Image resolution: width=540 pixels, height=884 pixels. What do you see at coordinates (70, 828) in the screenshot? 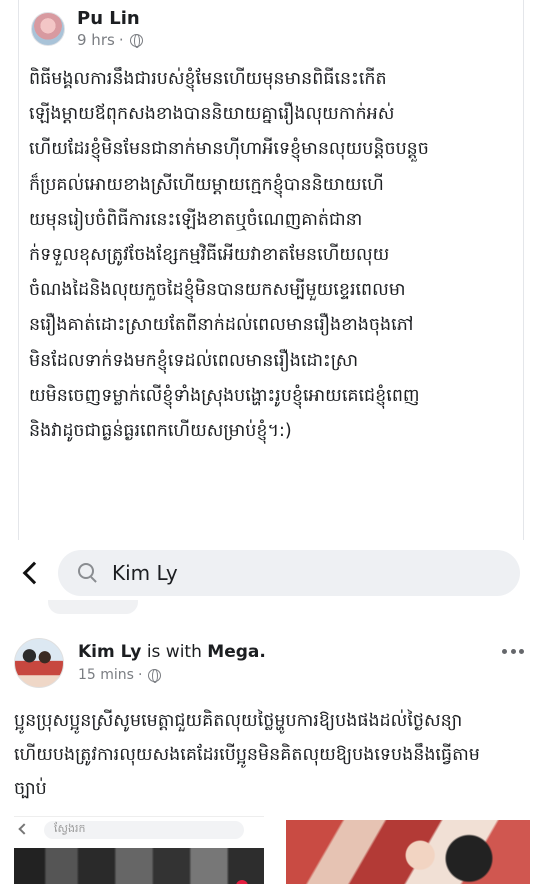
I see `mini-search-placeholder: ស្វែងរក` at bounding box center [70, 828].